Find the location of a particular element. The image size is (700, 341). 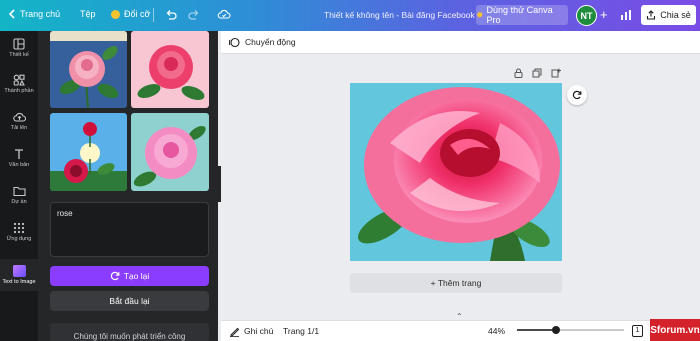

try-pro-button: ✹ Dùng thử Canva Pro is located at coordinates (522, 15).